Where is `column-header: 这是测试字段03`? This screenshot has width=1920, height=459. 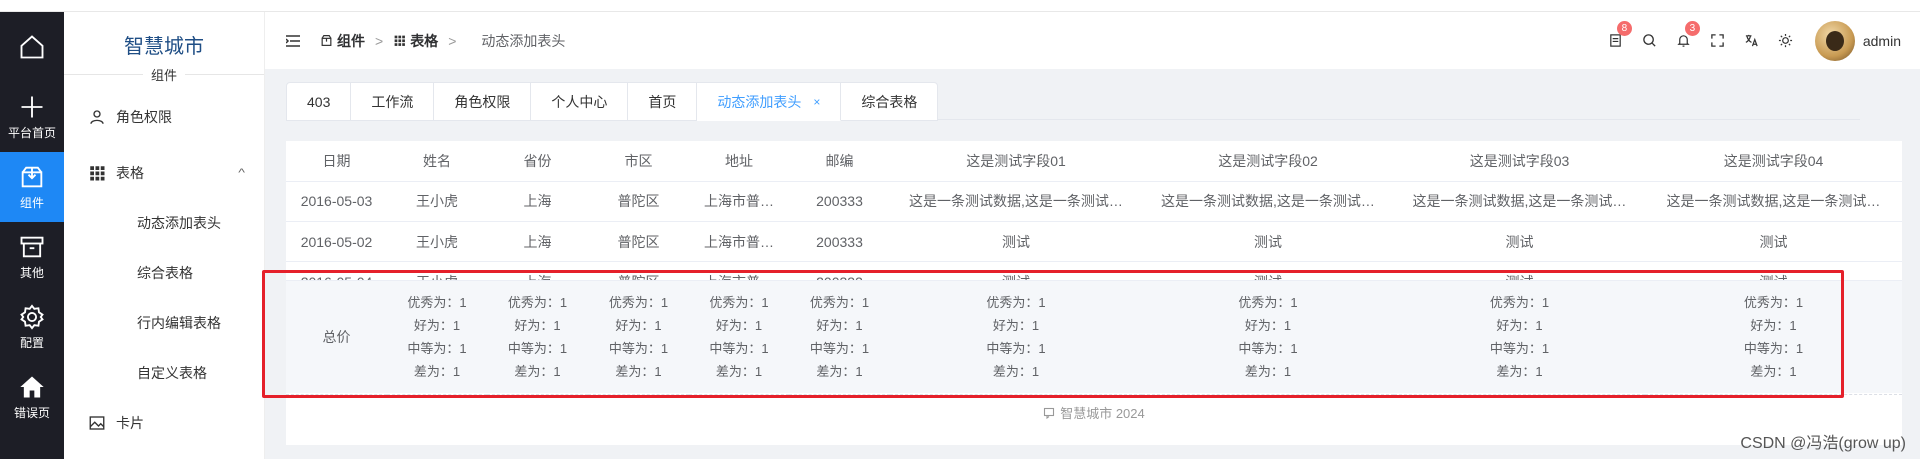
column-header: 这是测试字段03 is located at coordinates (1519, 161).